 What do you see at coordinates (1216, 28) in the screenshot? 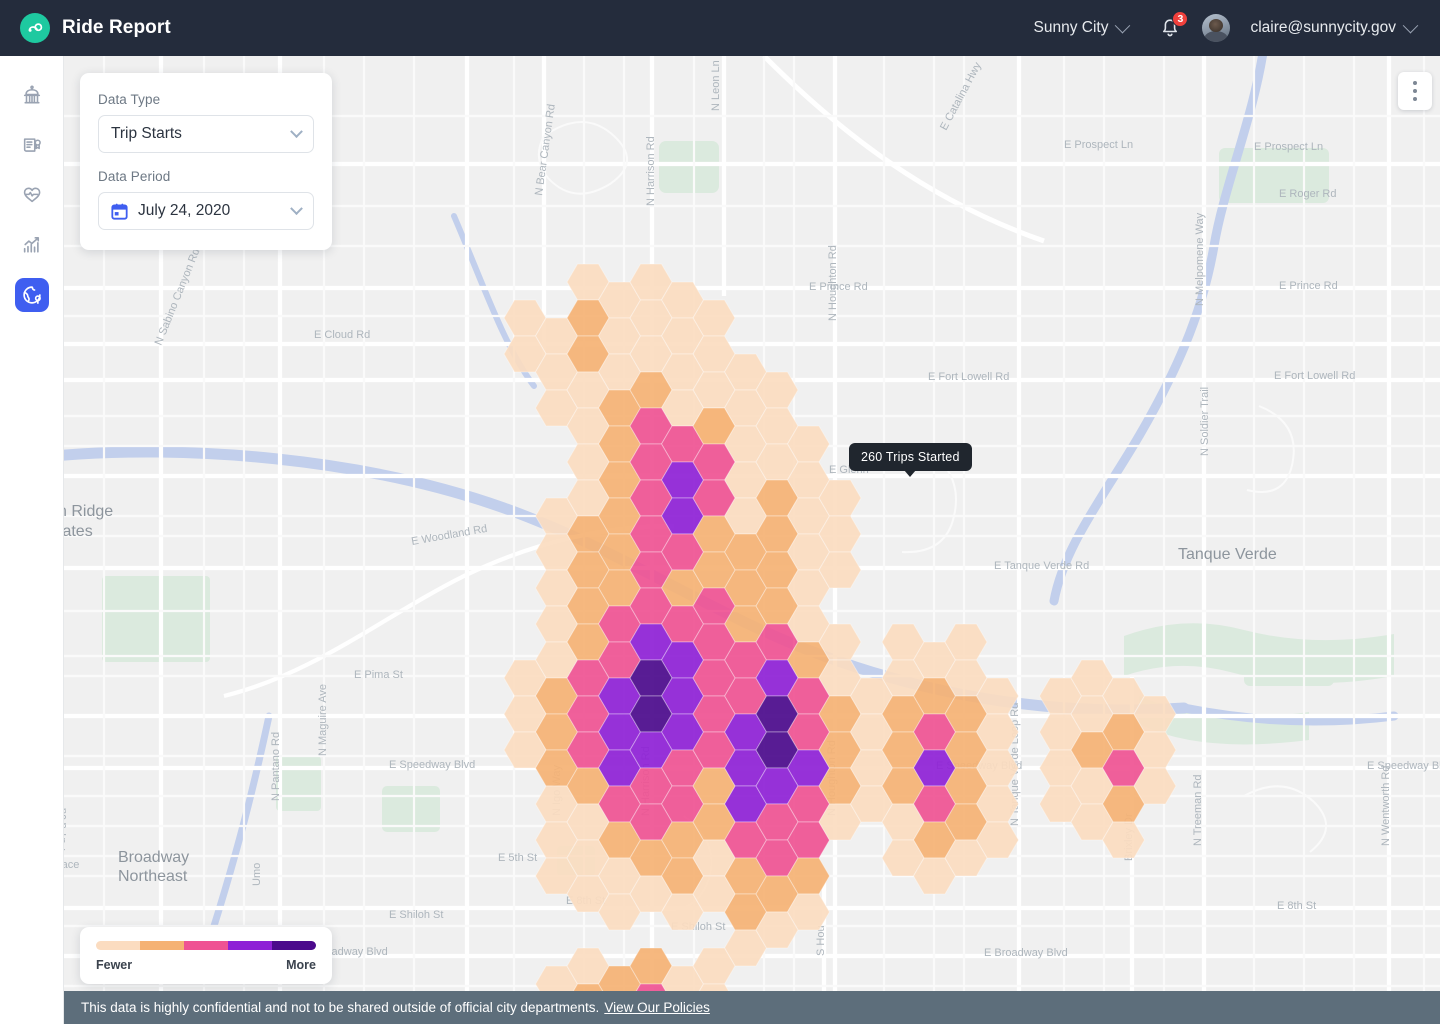
I see `user-avatar` at bounding box center [1216, 28].